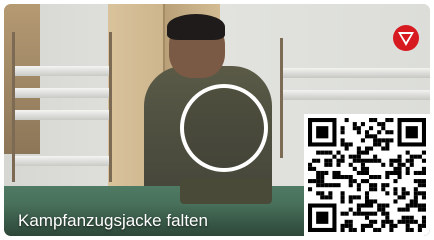 The width and height of the screenshot is (434, 240). What do you see at coordinates (113, 220) in the screenshot?
I see `video-title: Kampfanzugsjacke falten` at bounding box center [113, 220].